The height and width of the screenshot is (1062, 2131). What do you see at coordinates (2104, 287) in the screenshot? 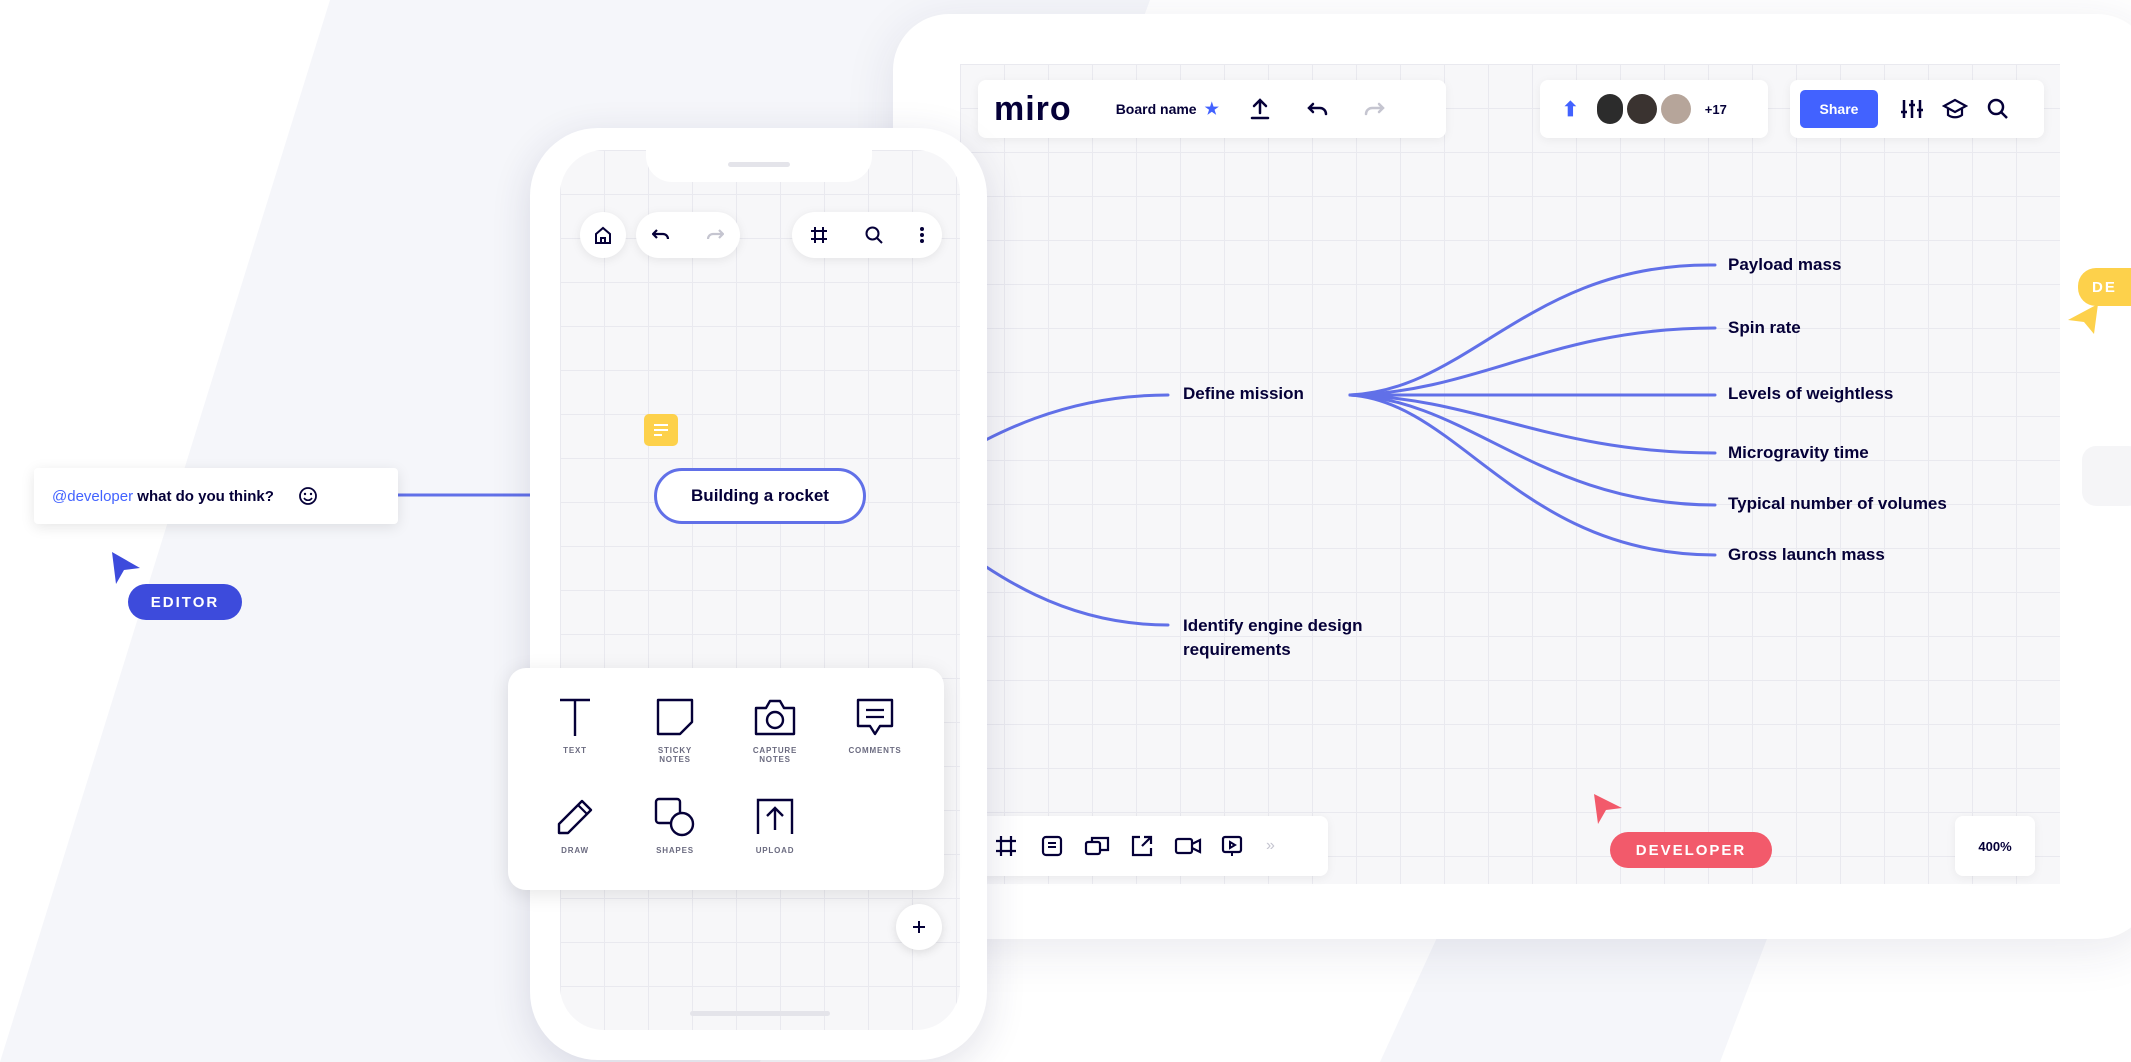
I see `offscreen-cursor-label: DE` at bounding box center [2104, 287].